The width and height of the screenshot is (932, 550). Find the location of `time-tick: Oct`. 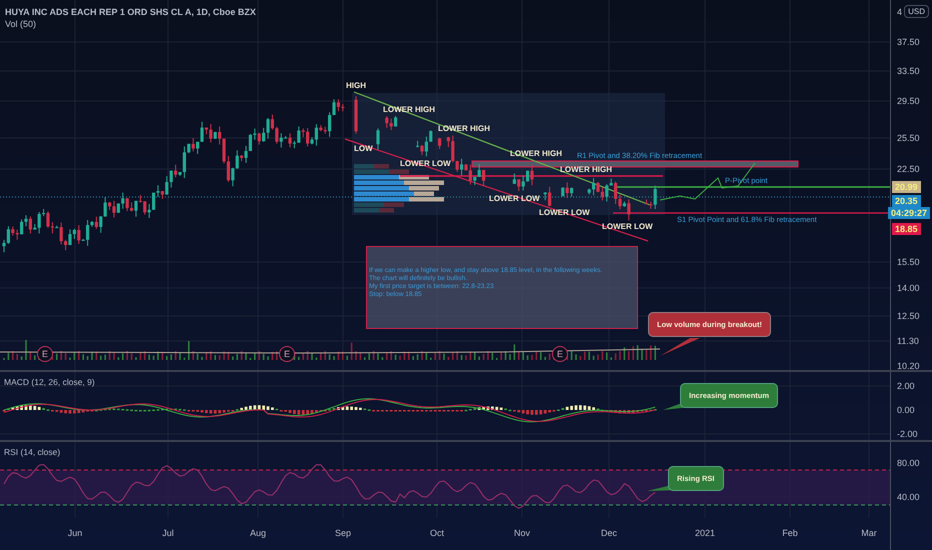

time-tick: Oct is located at coordinates (437, 533).